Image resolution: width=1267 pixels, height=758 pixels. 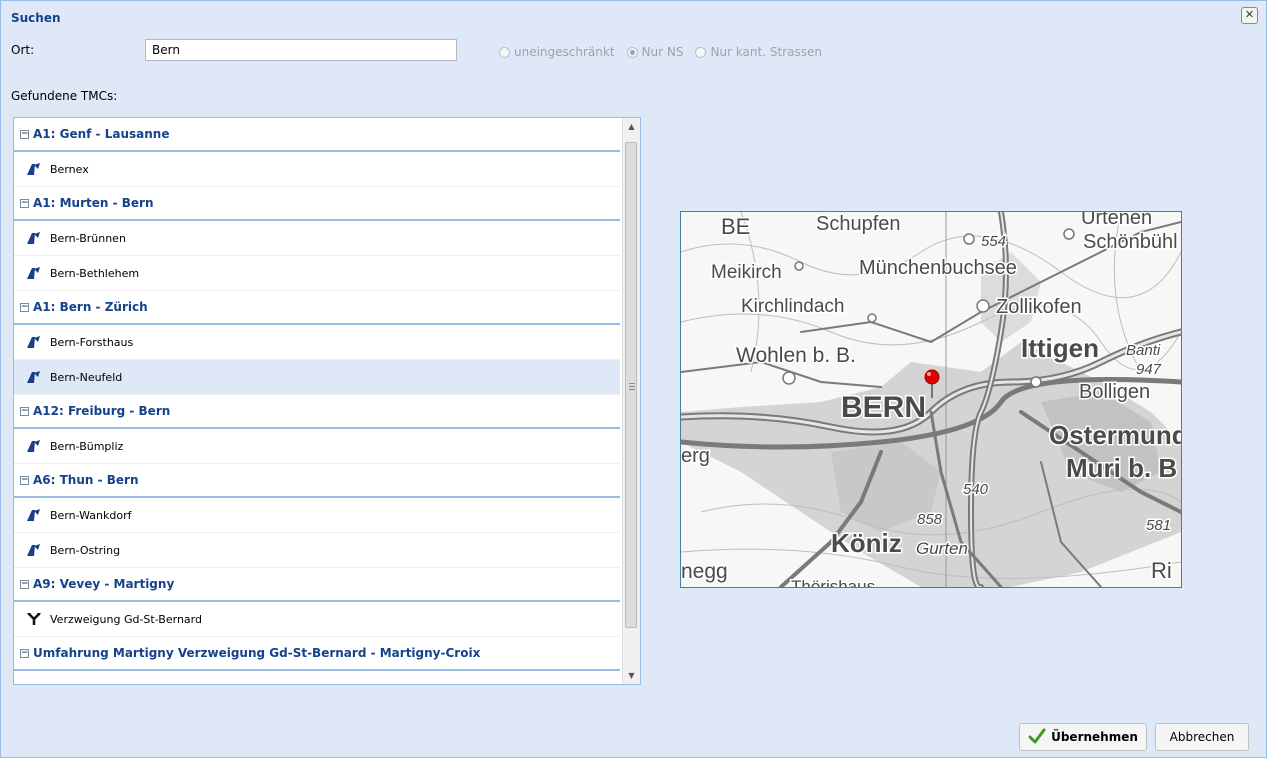 I want to click on radio-nur-ns: Nur NS, so click(x=655, y=52).